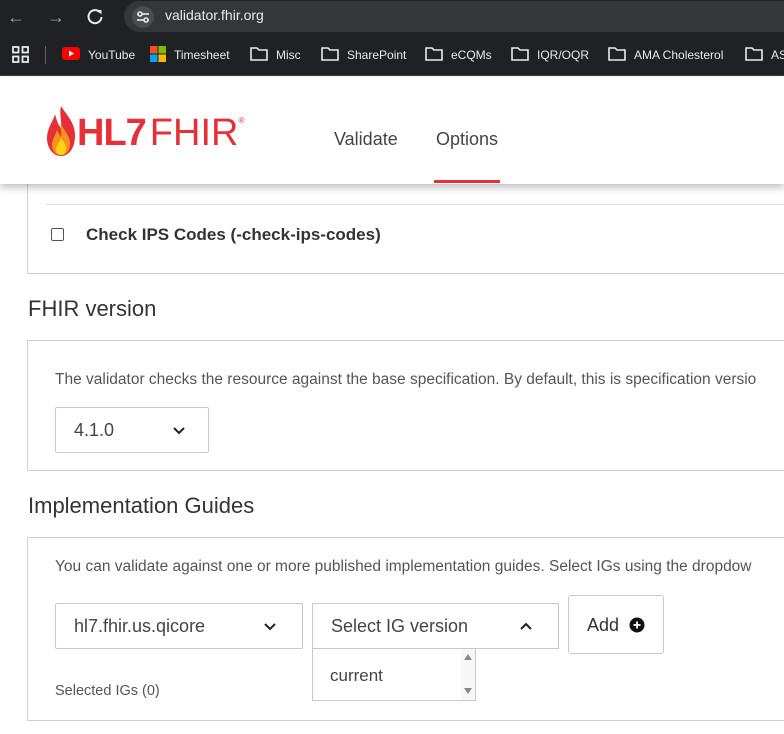 The height and width of the screenshot is (734, 784). What do you see at coordinates (112, 55) in the screenshot?
I see `bookmark-label: YouTube` at bounding box center [112, 55].